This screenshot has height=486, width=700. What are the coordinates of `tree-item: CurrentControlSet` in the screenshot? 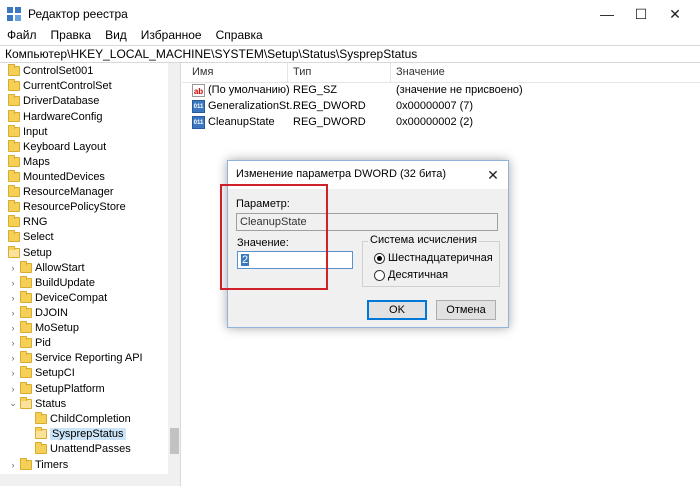 It's located at (60, 85).